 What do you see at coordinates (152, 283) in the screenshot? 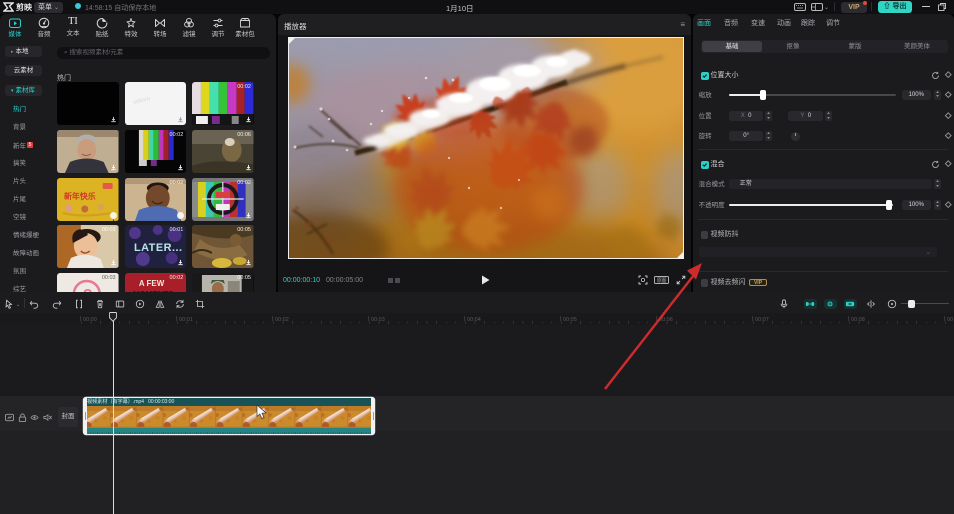
I see `svg-text: A FEW` at bounding box center [152, 283].